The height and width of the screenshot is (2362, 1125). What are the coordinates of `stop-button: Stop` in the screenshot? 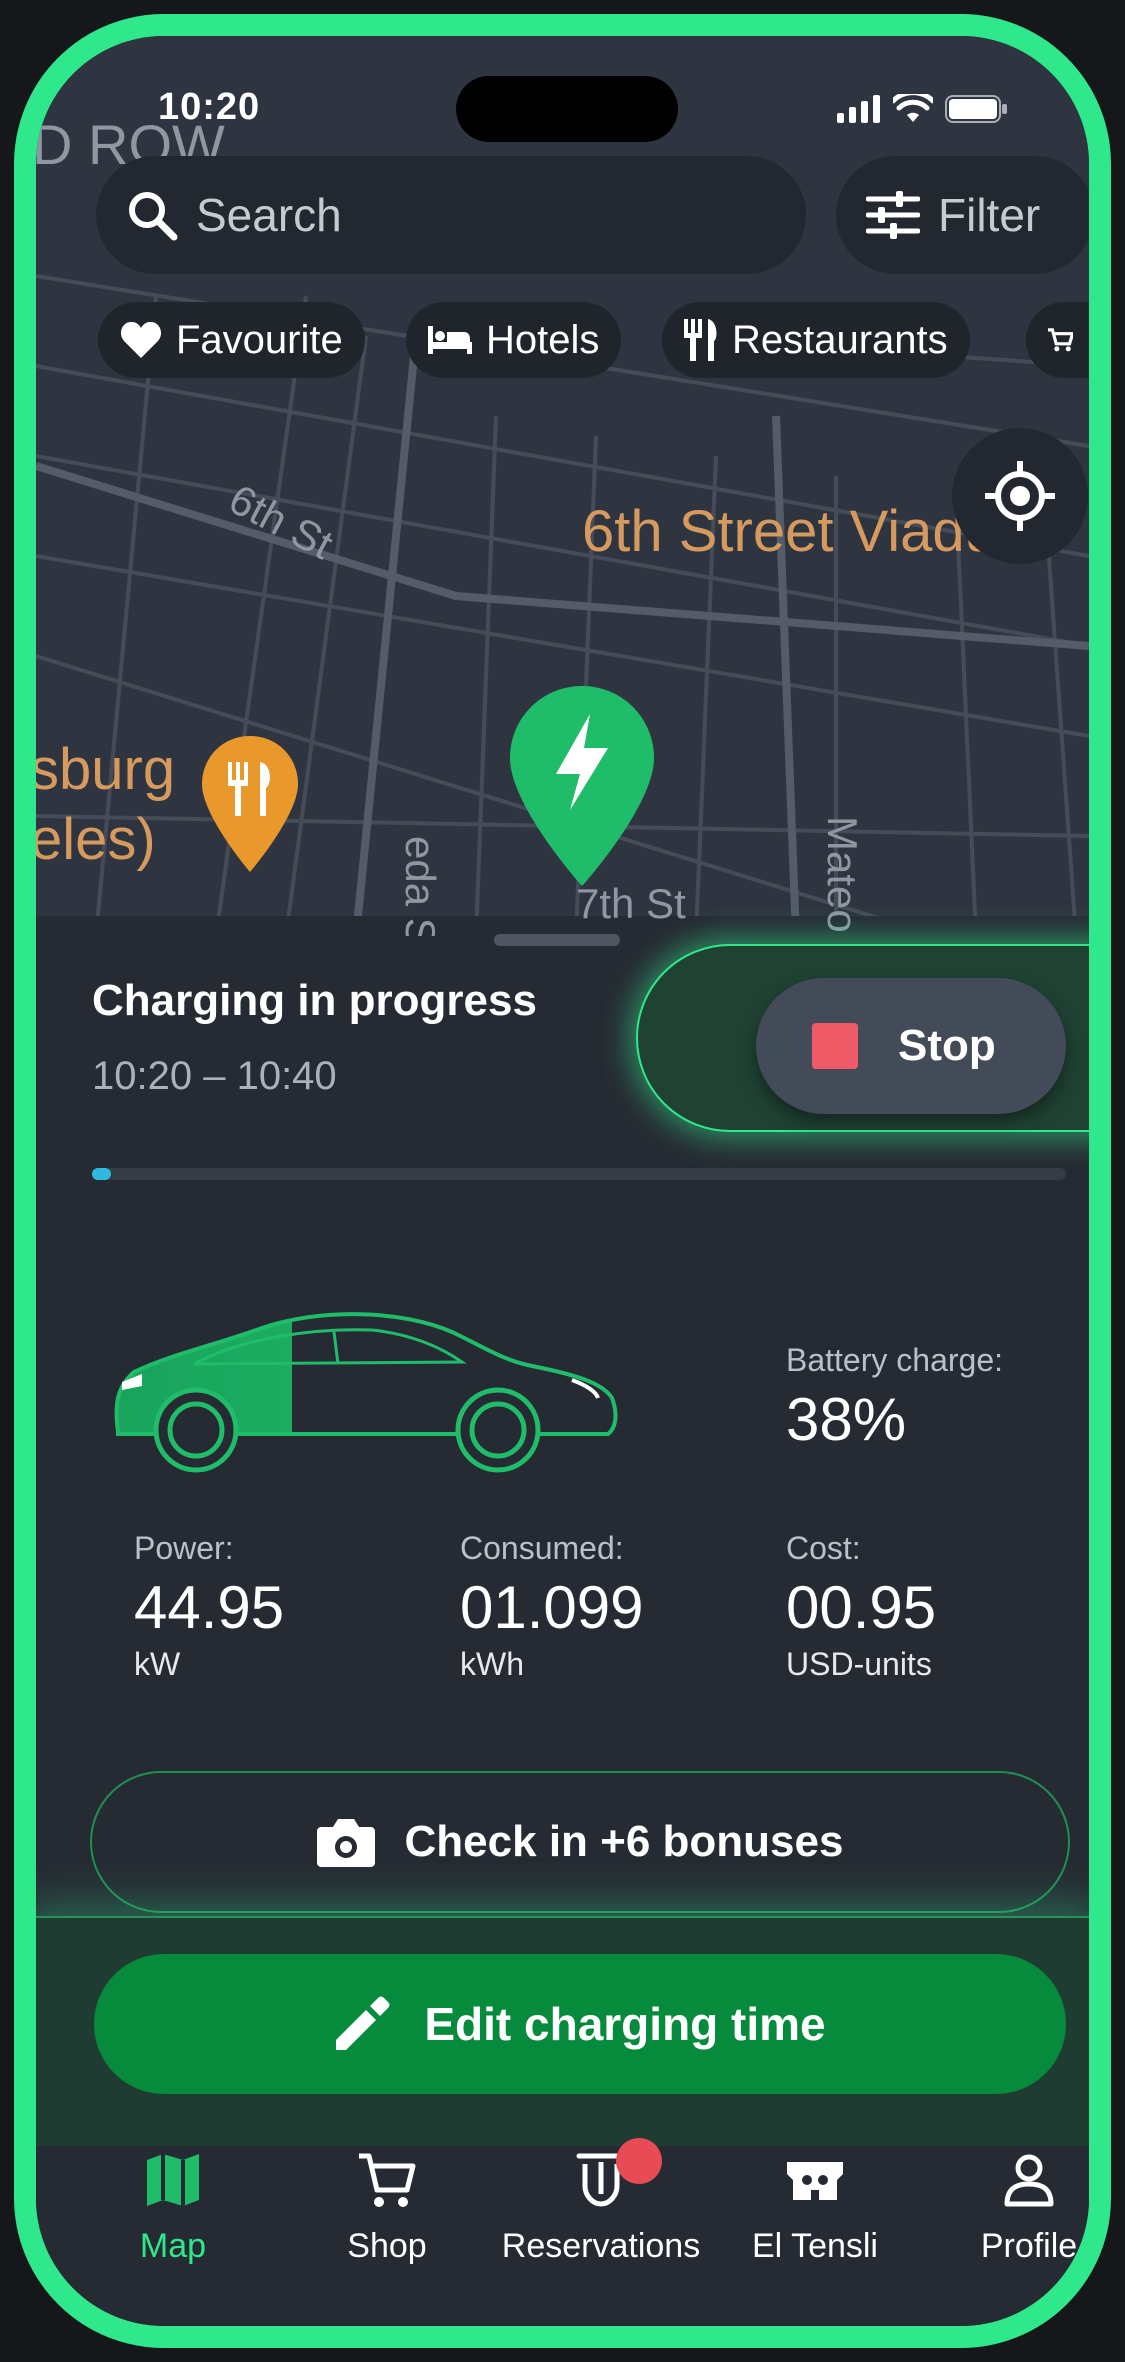 It's located at (911, 1046).